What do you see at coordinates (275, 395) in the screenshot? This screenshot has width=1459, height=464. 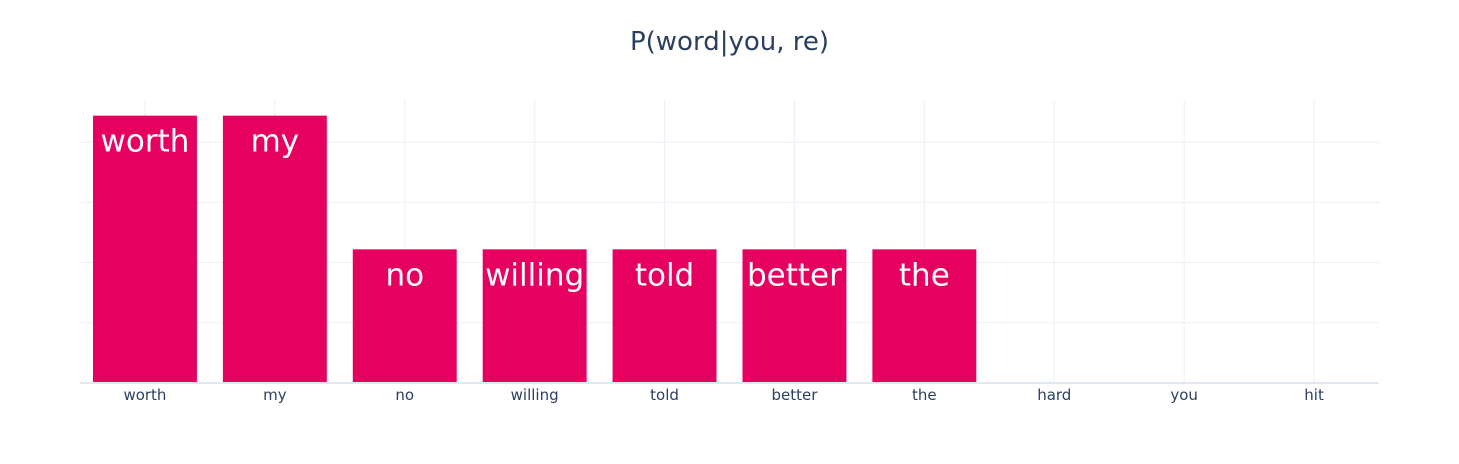 I see `x-tick-label-my: my` at bounding box center [275, 395].